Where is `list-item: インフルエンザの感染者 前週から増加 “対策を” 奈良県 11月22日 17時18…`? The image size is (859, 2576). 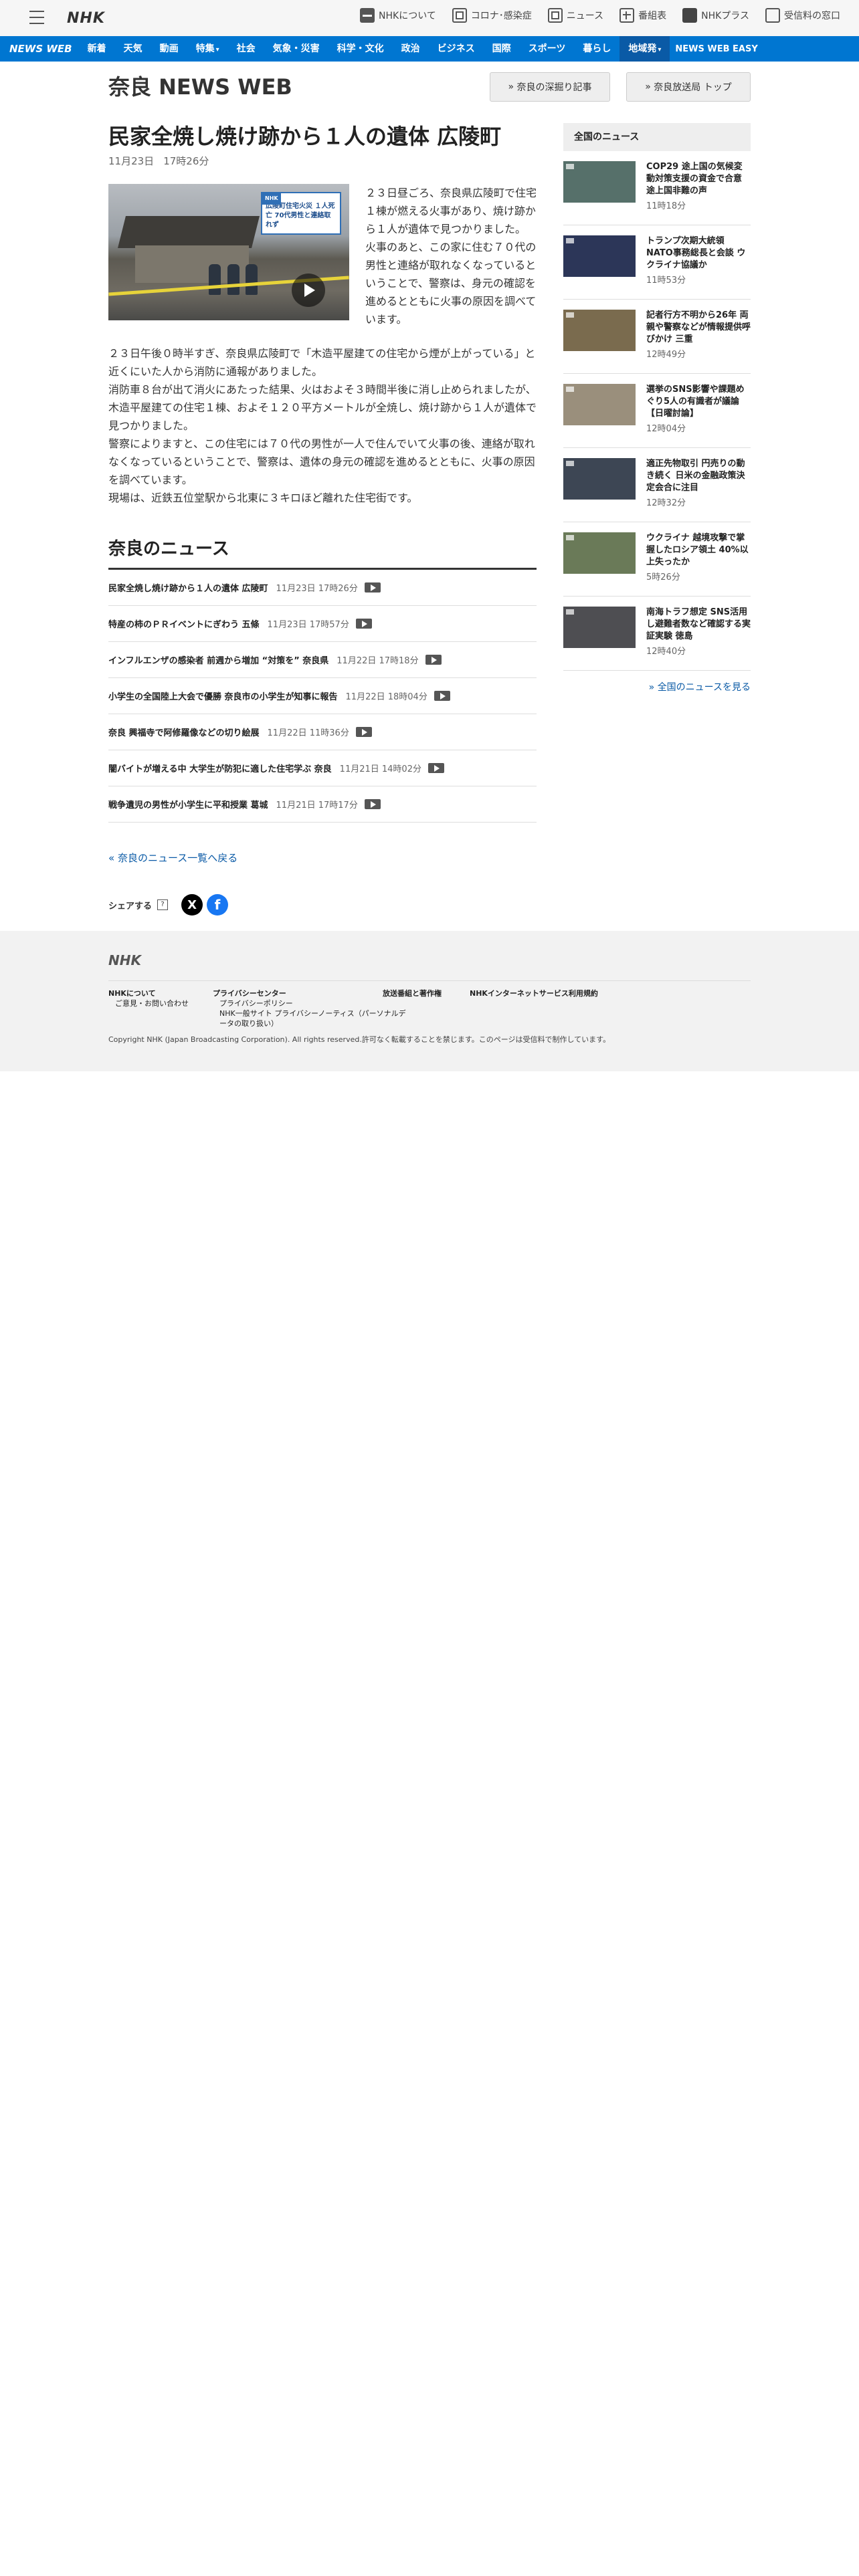 list-item: インフルエンザの感染者 前週から増加 “対策を” 奈良県 11月22日 17時18… is located at coordinates (322, 660).